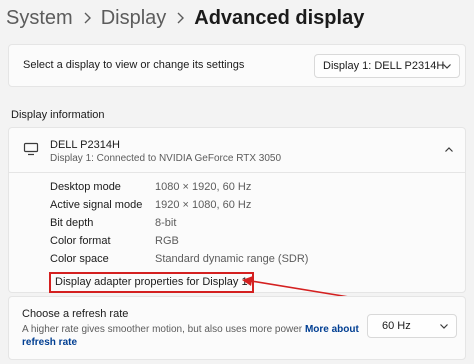 This screenshot has width=474, height=364. What do you see at coordinates (250, 224) in the screenshot?
I see `property-row: Bit depth 8-bit` at bounding box center [250, 224].